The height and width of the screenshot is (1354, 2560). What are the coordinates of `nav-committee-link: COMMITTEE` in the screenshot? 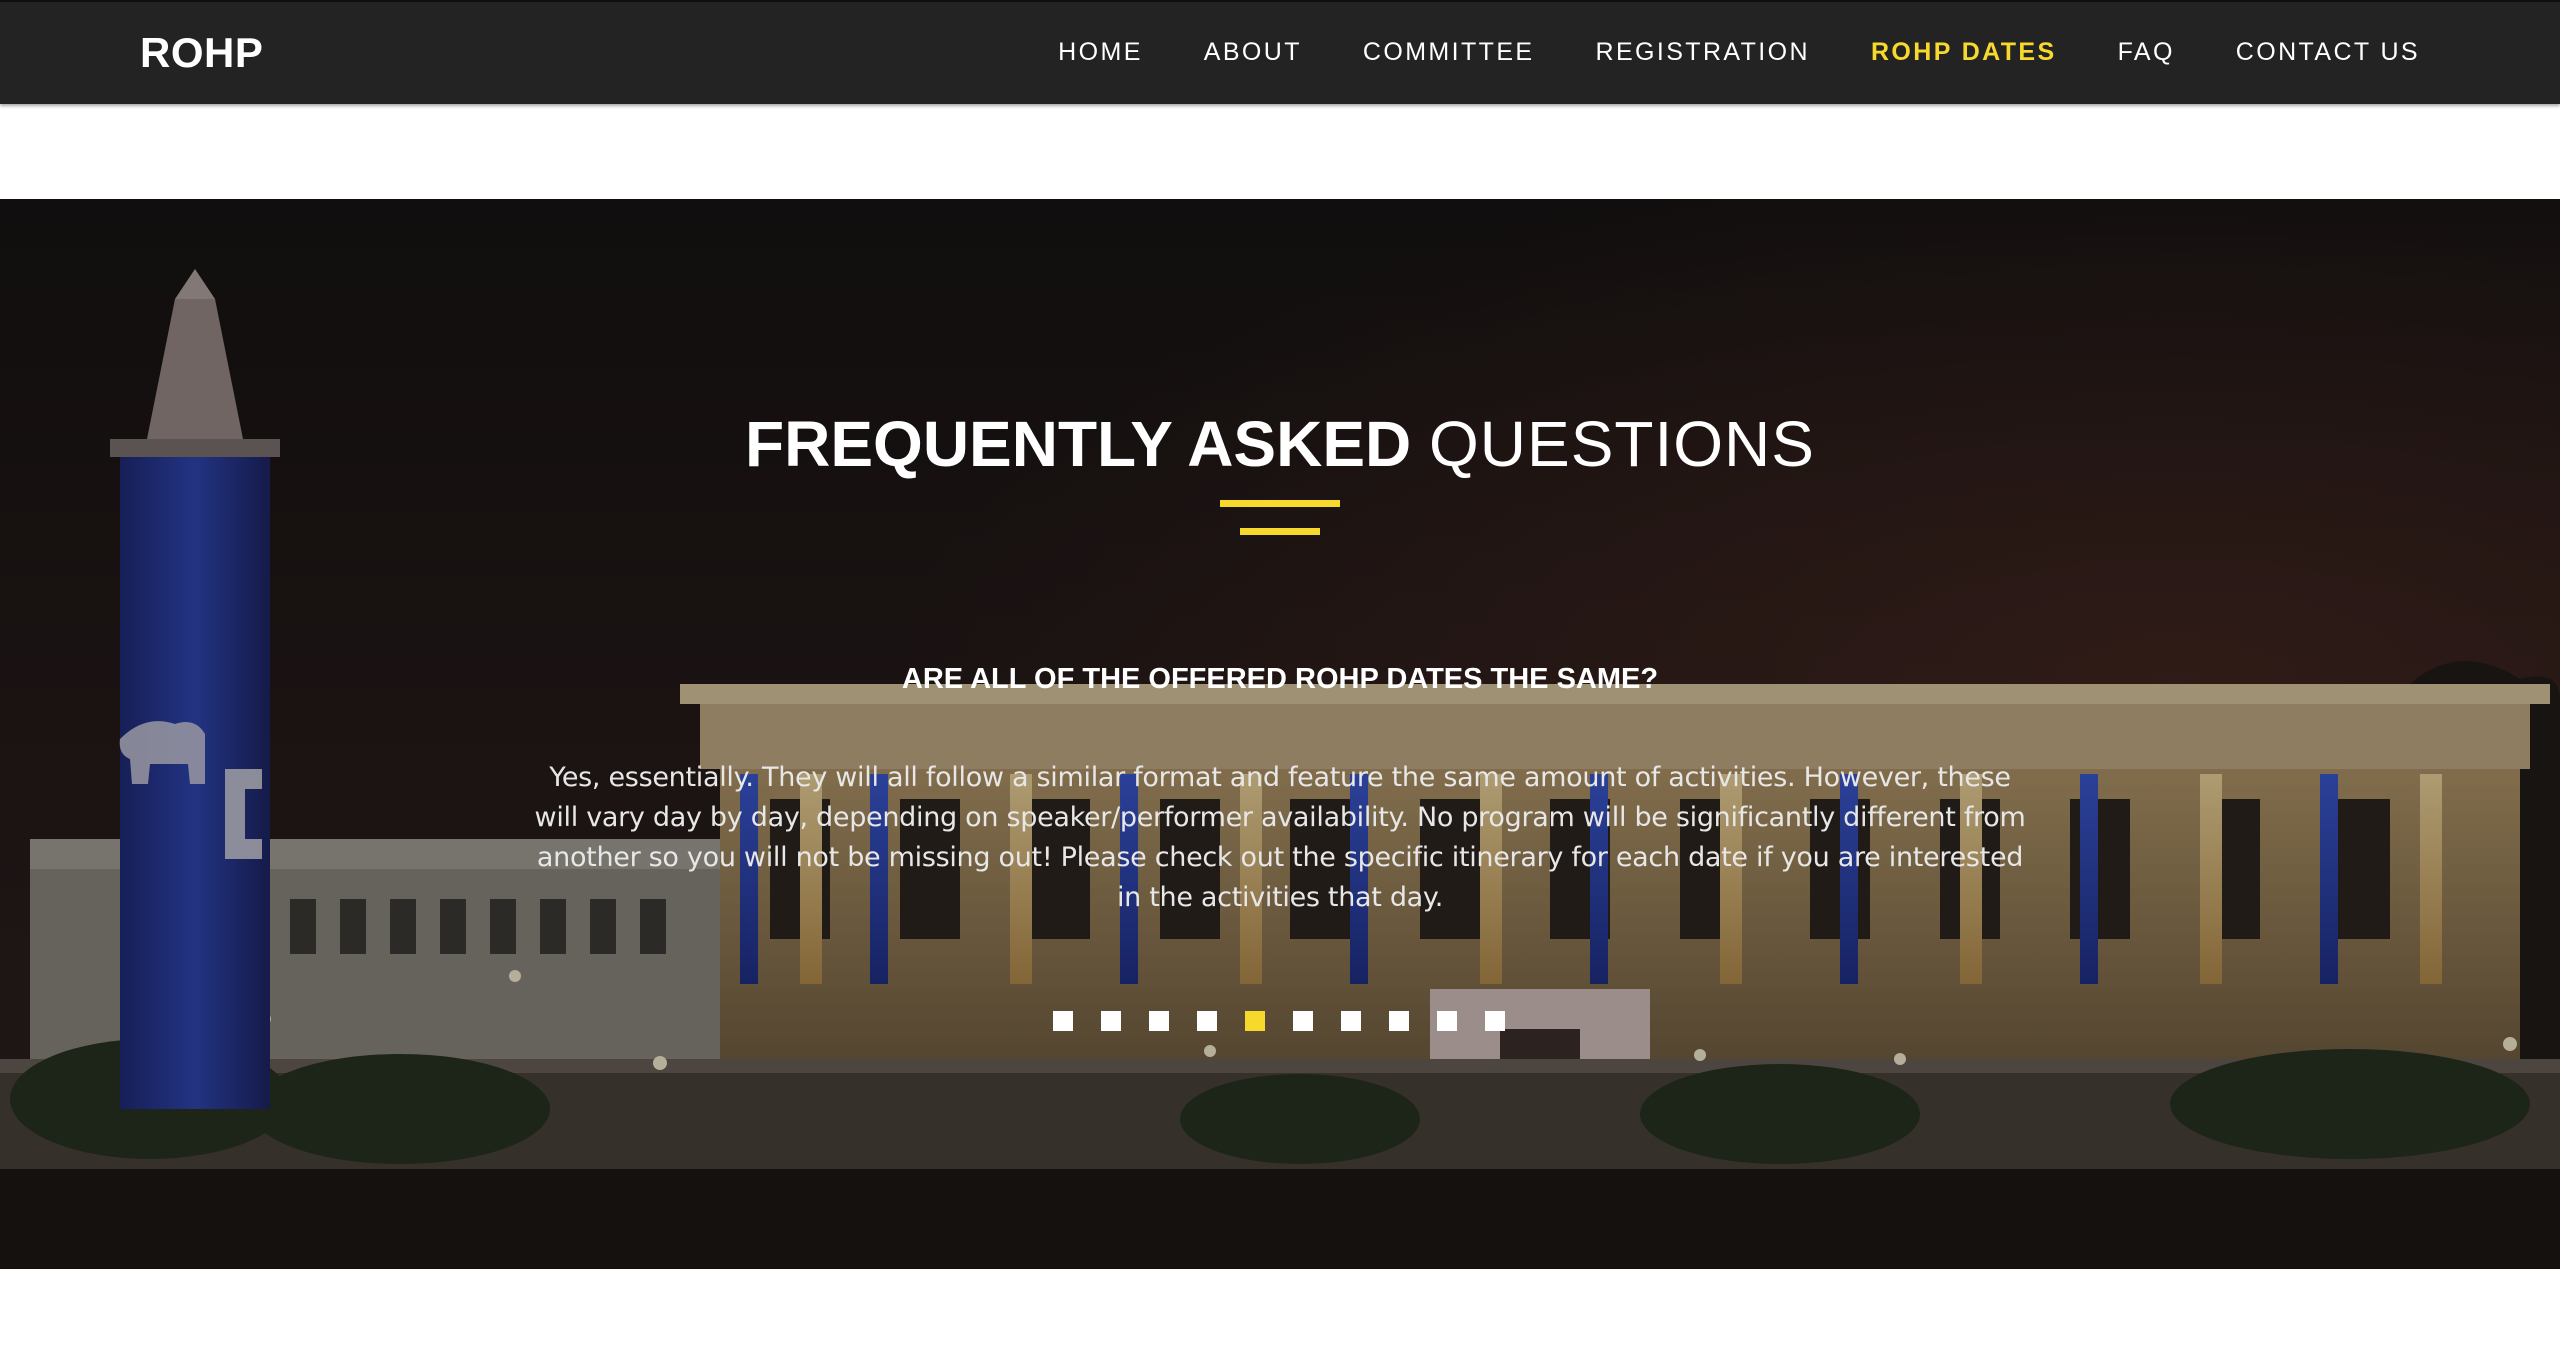 It's located at (1449, 52).